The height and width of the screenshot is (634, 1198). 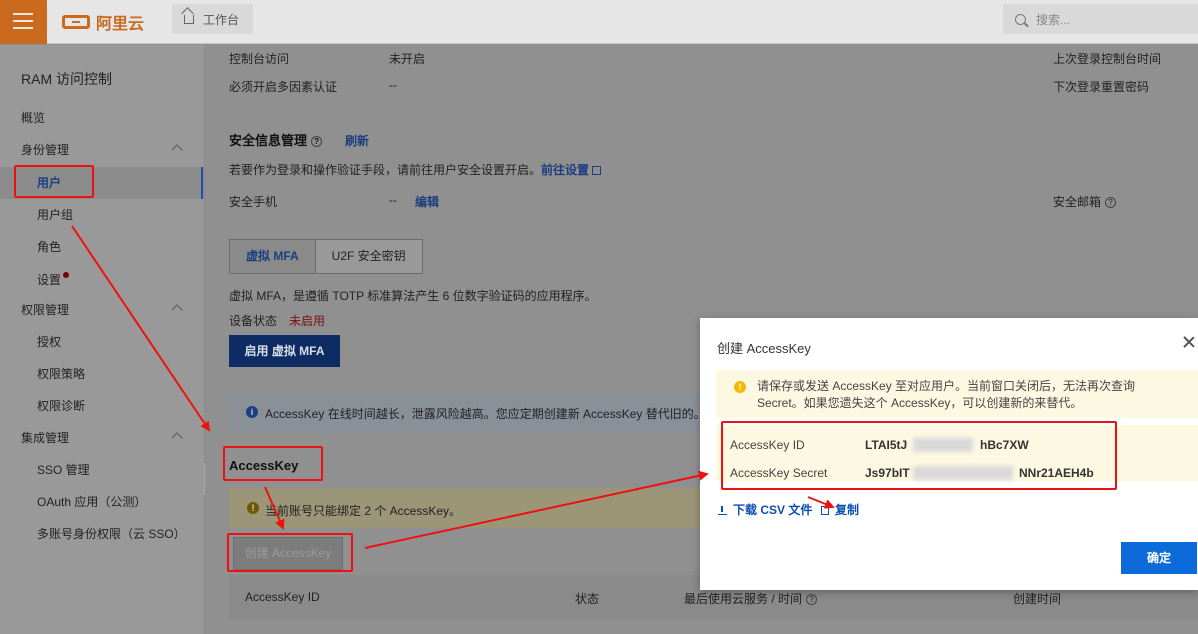 What do you see at coordinates (284, 351) in the screenshot?
I see `enable-mfa-button: 启用 虚拟 MFA` at bounding box center [284, 351].